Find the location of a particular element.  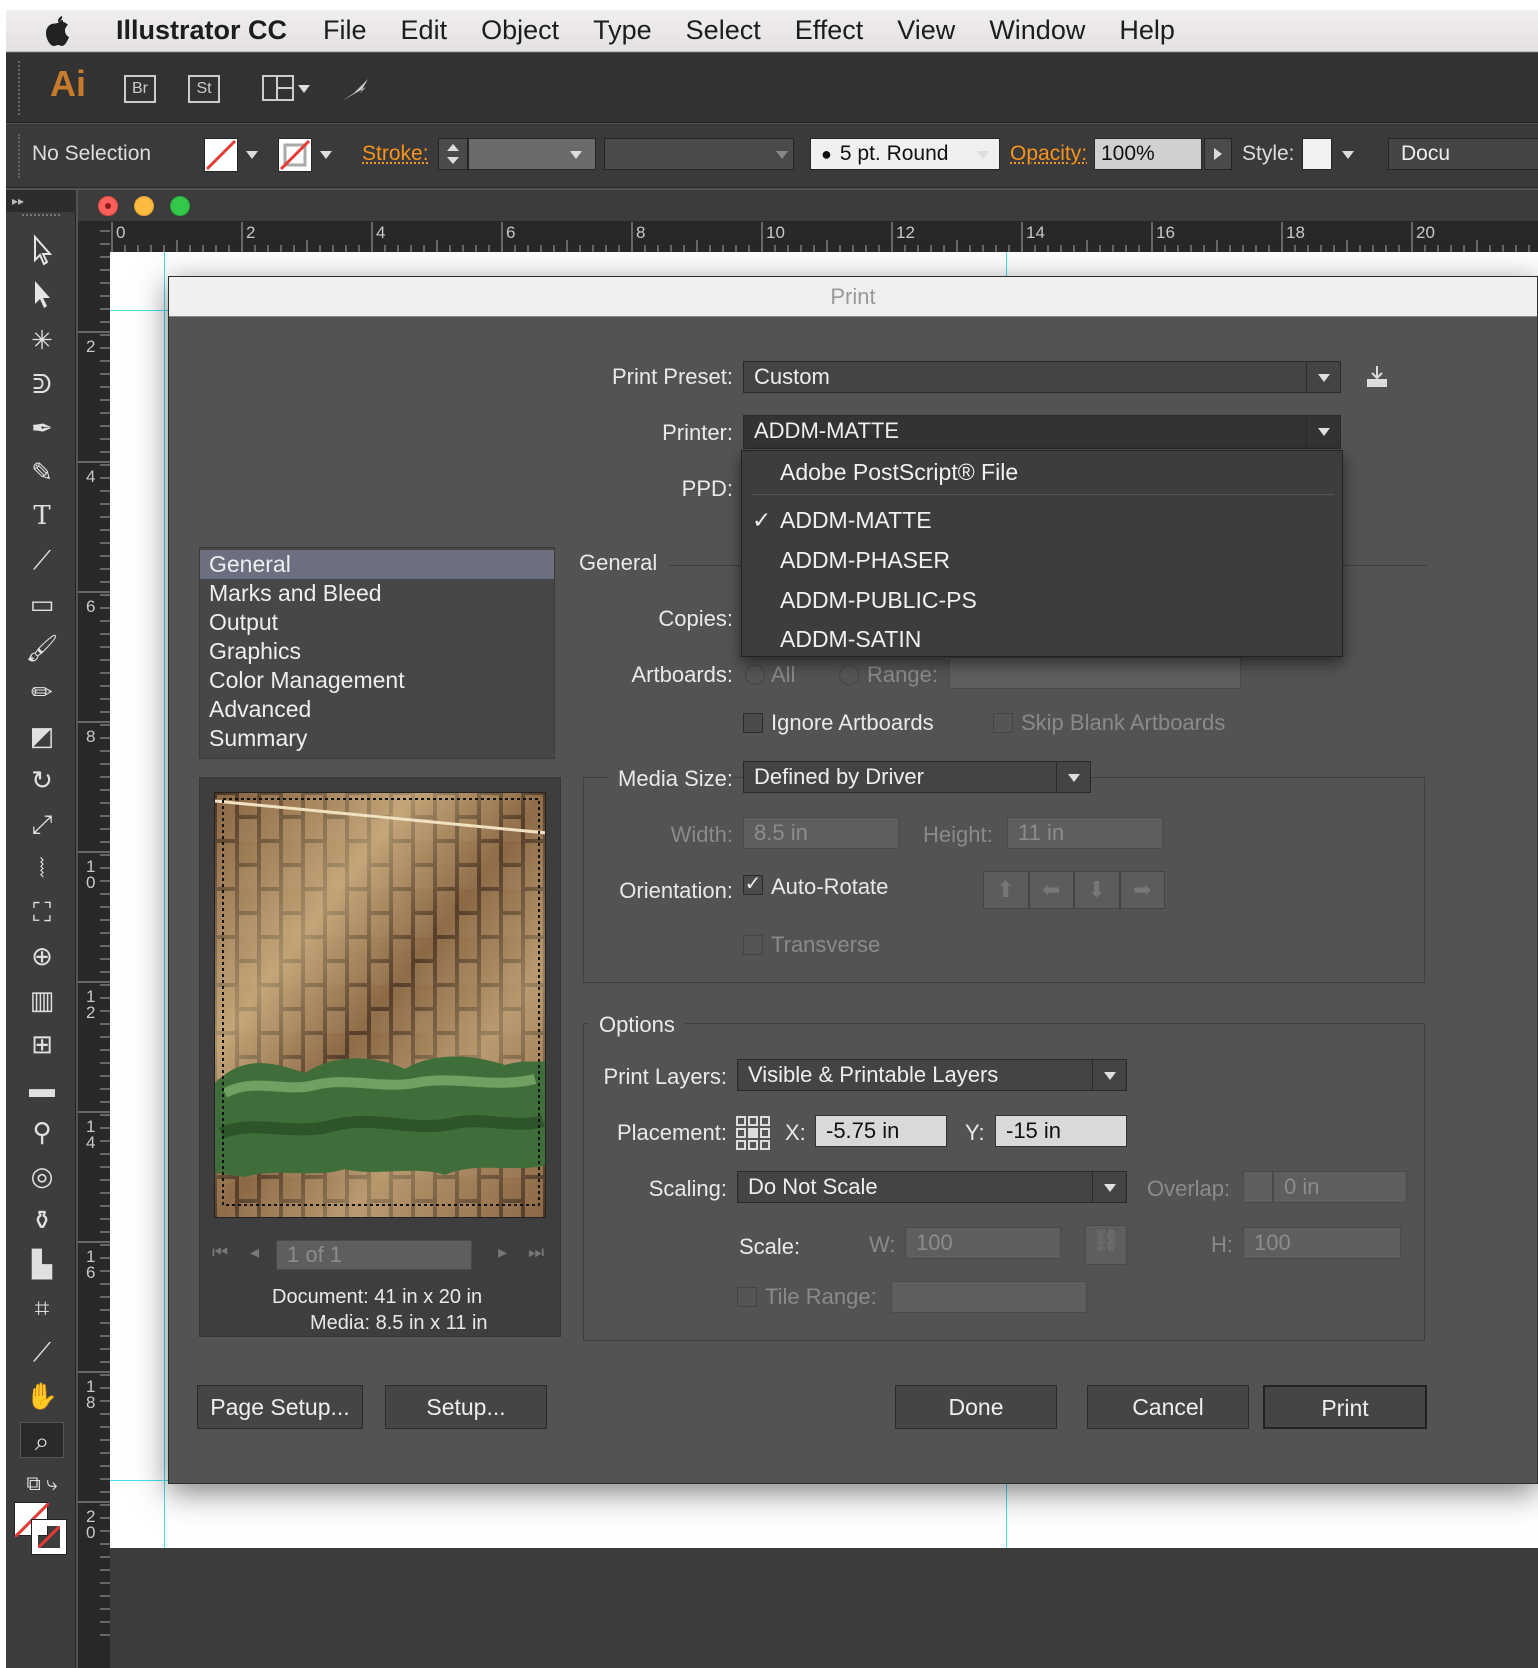

category-summary: Summary is located at coordinates (377, 738).